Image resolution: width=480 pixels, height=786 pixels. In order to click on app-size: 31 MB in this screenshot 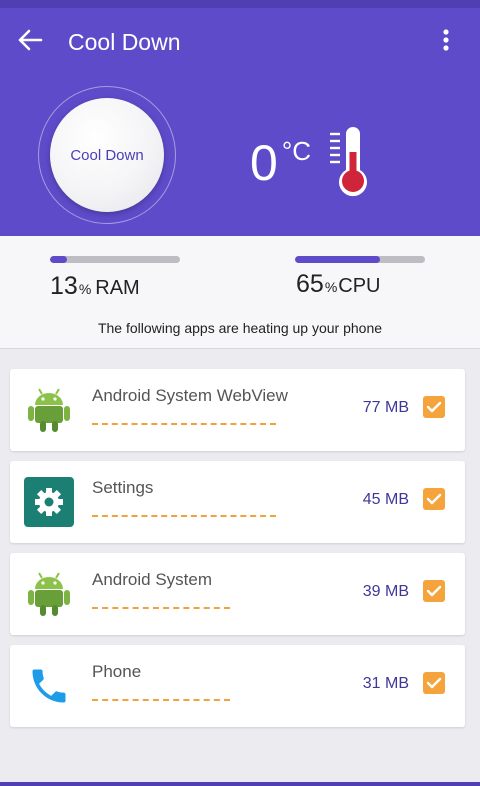, I will do `click(385, 683)`.